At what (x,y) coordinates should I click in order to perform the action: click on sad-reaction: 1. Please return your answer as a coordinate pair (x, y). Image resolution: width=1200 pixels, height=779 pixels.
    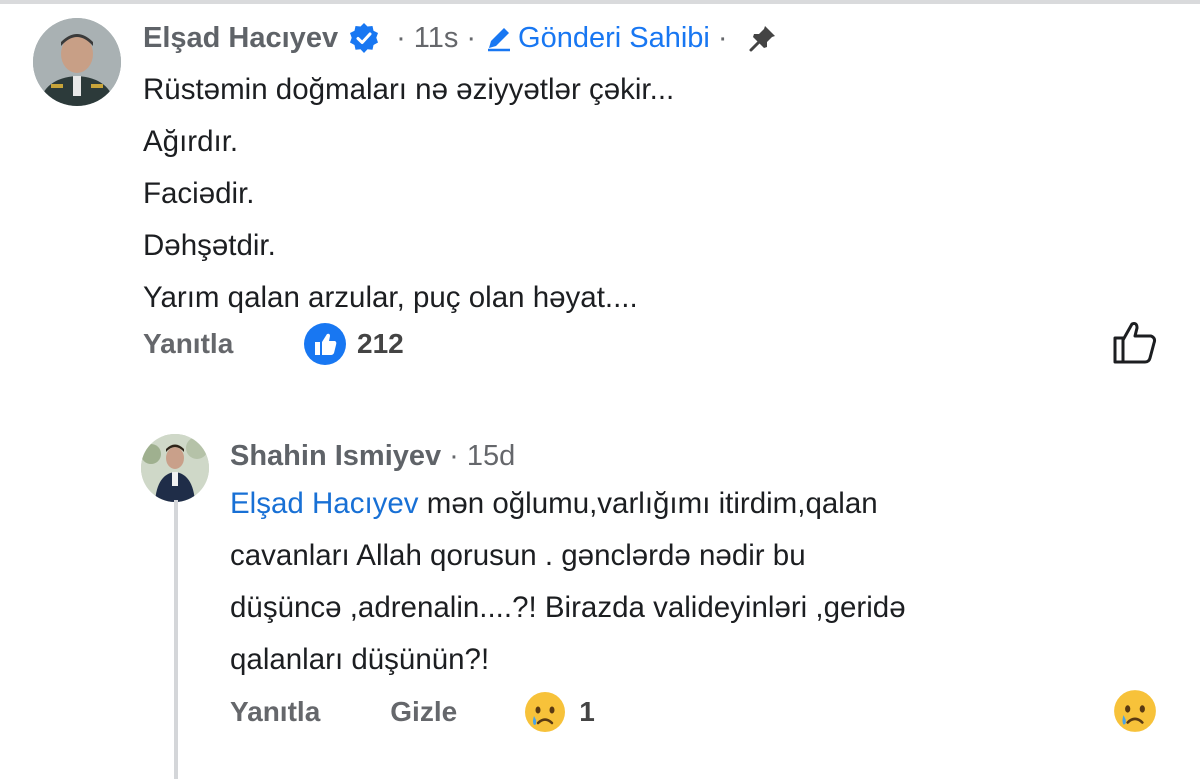
    Looking at the image, I should click on (559, 712).